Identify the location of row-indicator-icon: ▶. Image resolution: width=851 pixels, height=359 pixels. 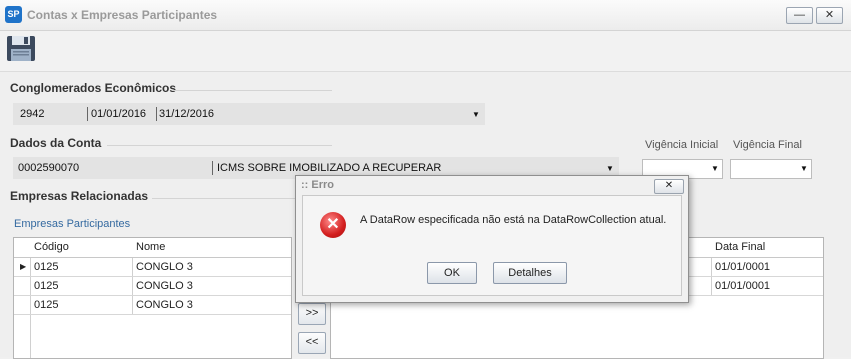
(23, 266).